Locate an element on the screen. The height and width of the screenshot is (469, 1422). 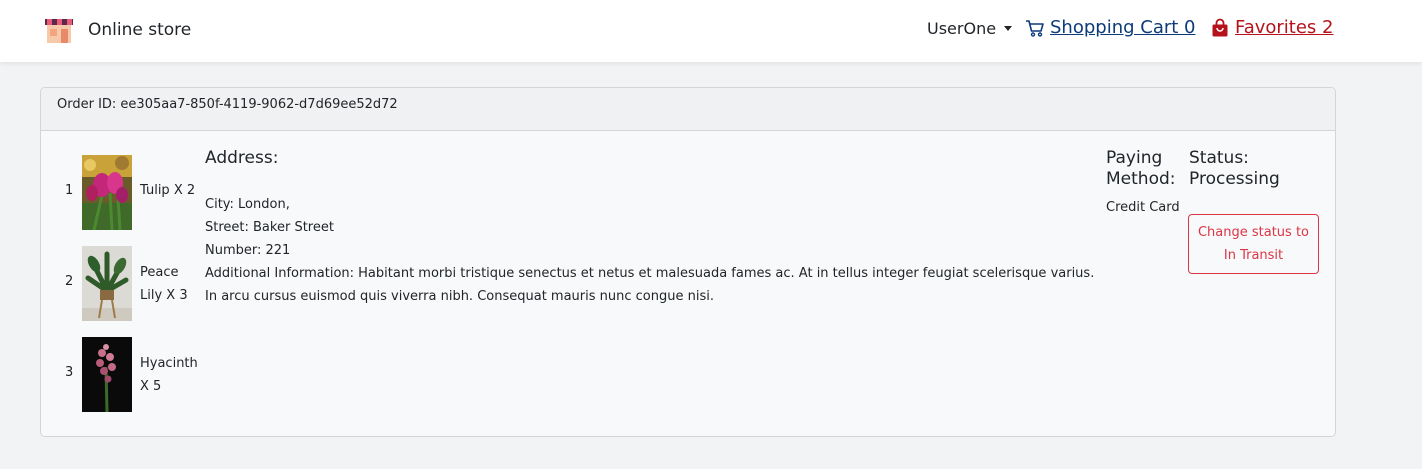
brand-link: Online store is located at coordinates (117, 30).